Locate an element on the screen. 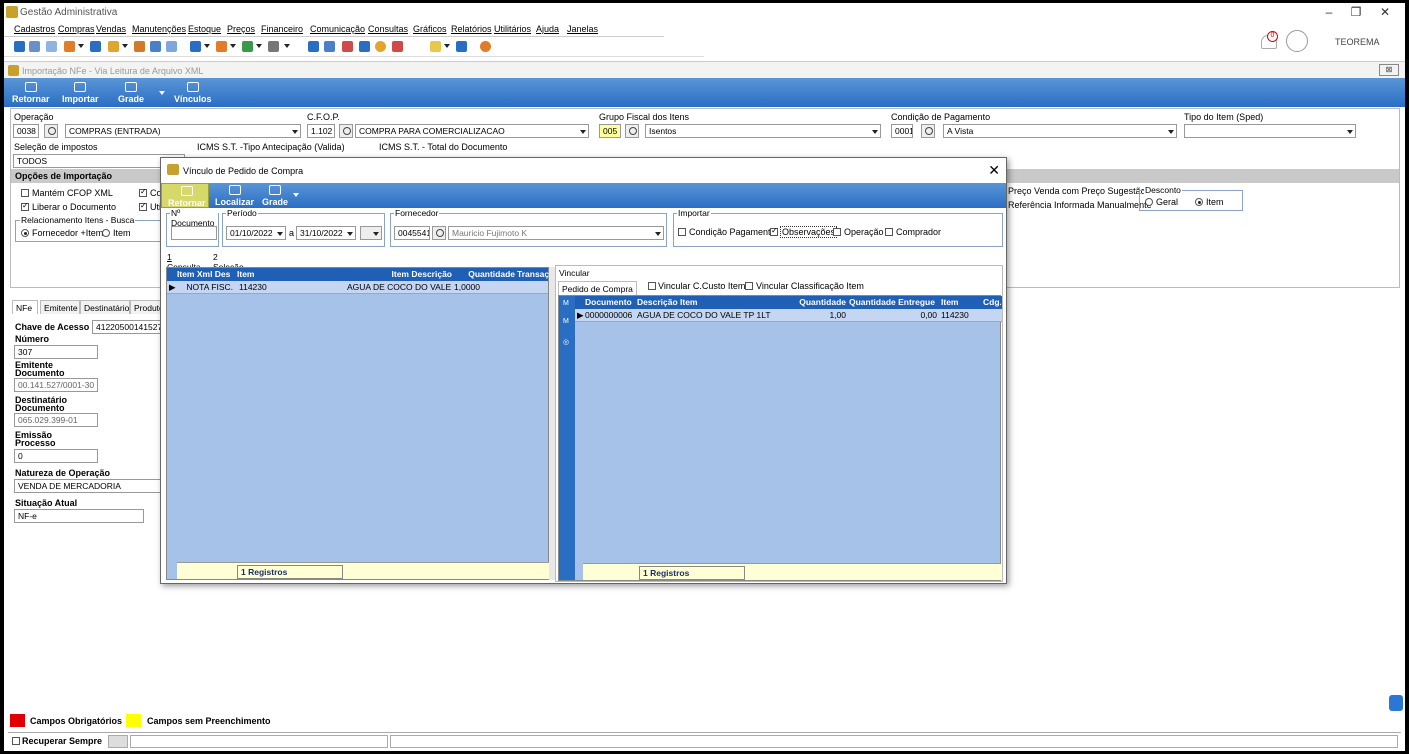 Image resolution: width=1409 pixels, height=754 pixels. dialog-grade-button: Grade is located at coordinates (275, 196).